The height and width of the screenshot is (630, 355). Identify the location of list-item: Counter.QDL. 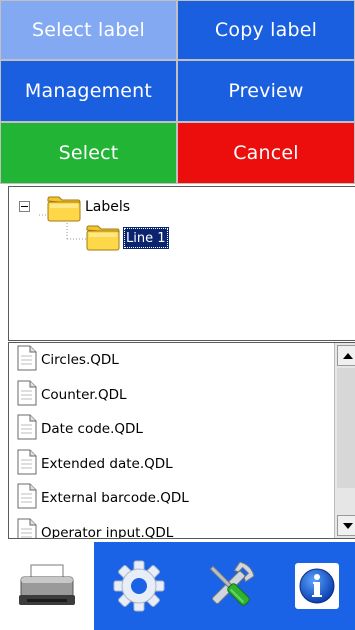
(171, 395).